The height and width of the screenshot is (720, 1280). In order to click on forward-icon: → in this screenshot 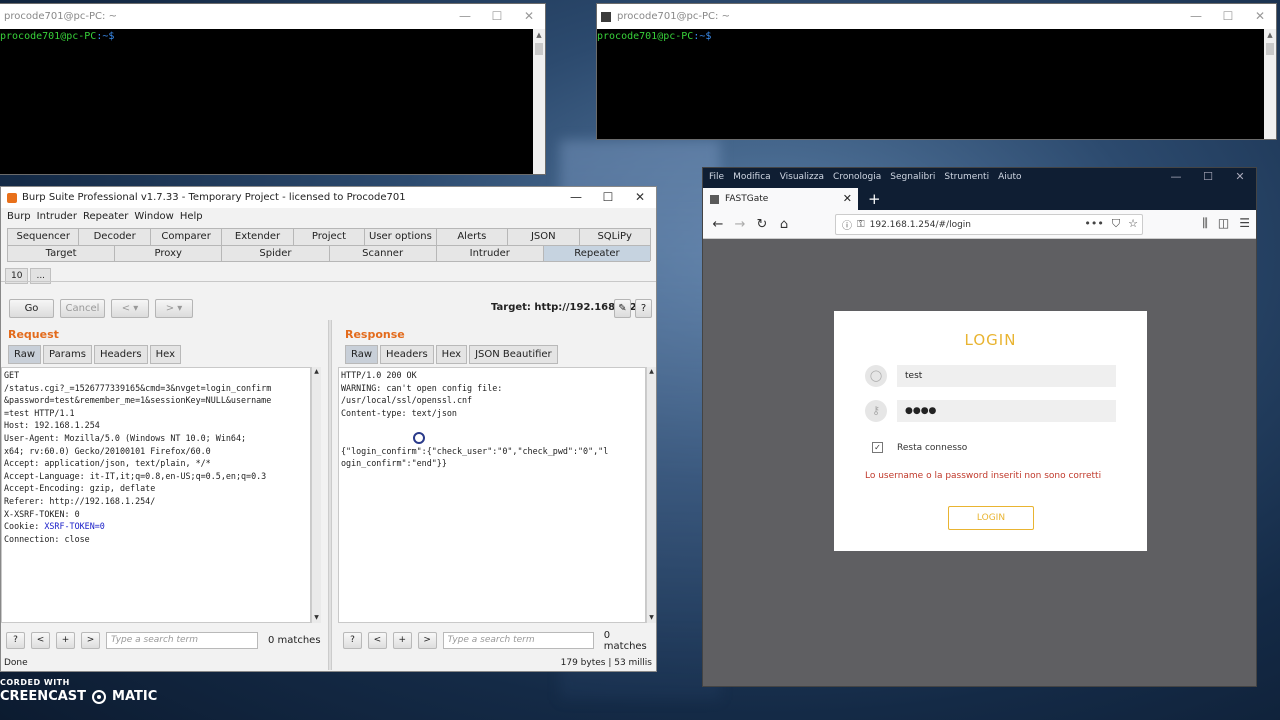, I will do `click(740, 224)`.